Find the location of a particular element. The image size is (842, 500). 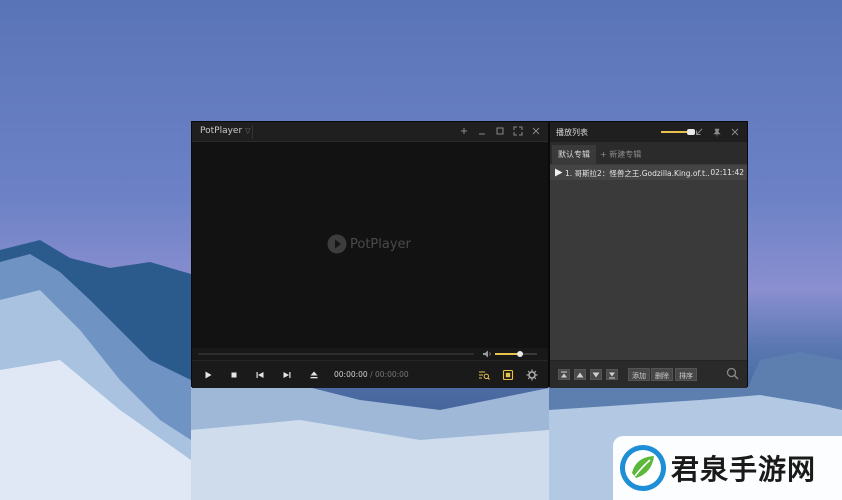

playlist-window-controls is located at coordinates (717, 132).